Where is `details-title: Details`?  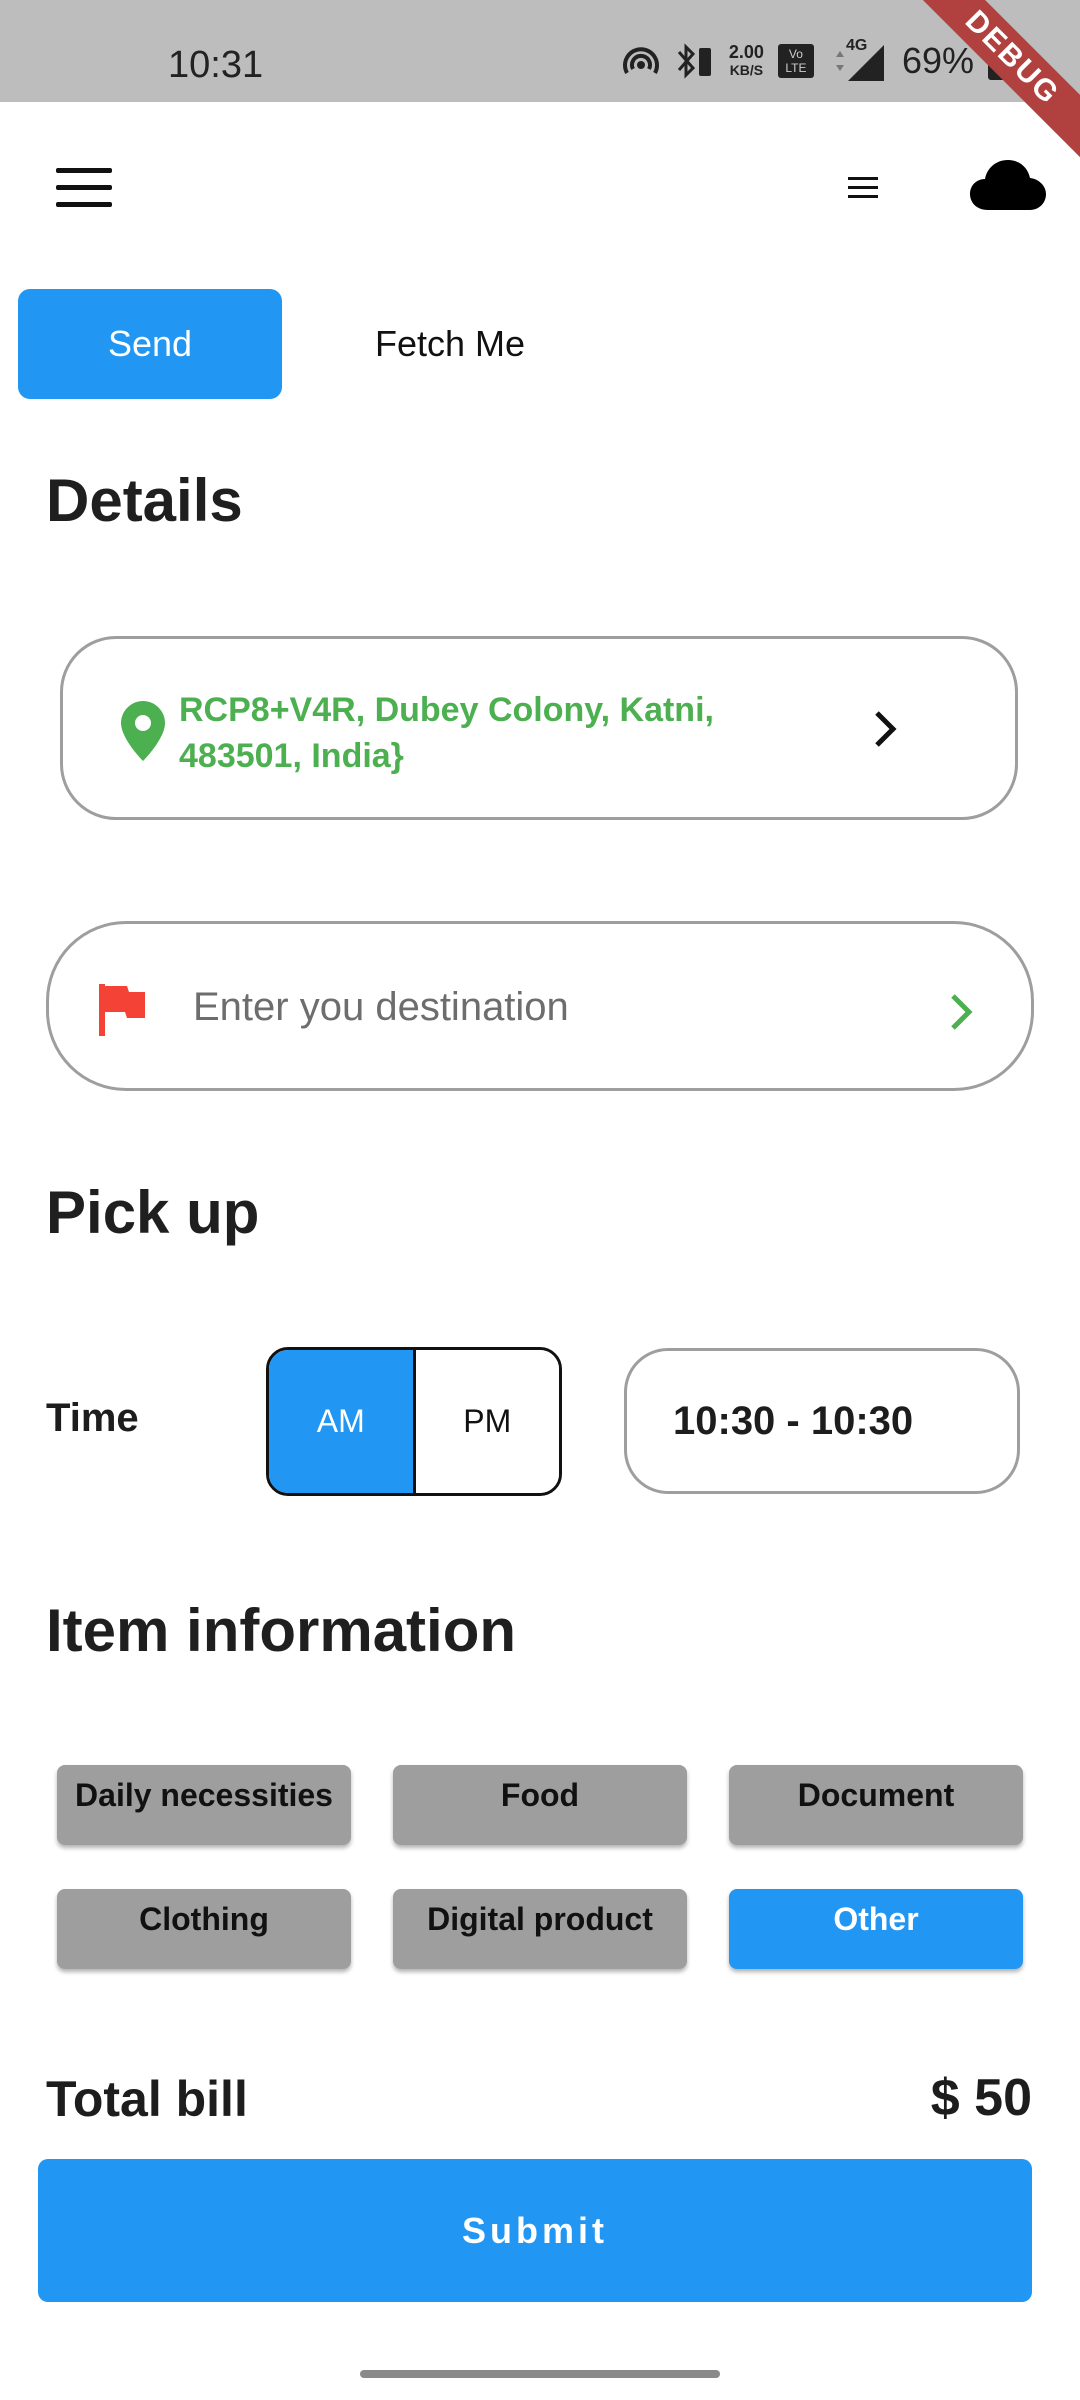
details-title: Details is located at coordinates (144, 500).